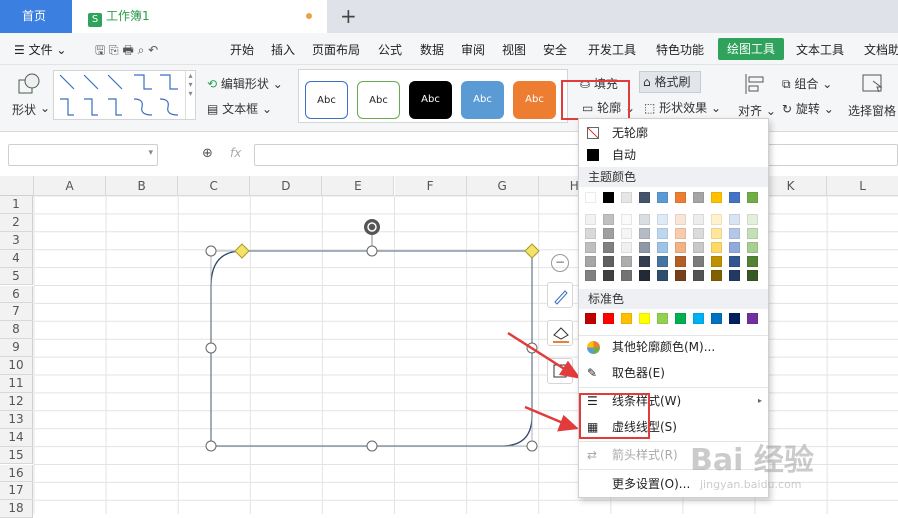 The width and height of the screenshot is (898, 518). I want to click on fill-bucket-side-icon, so click(560, 333).